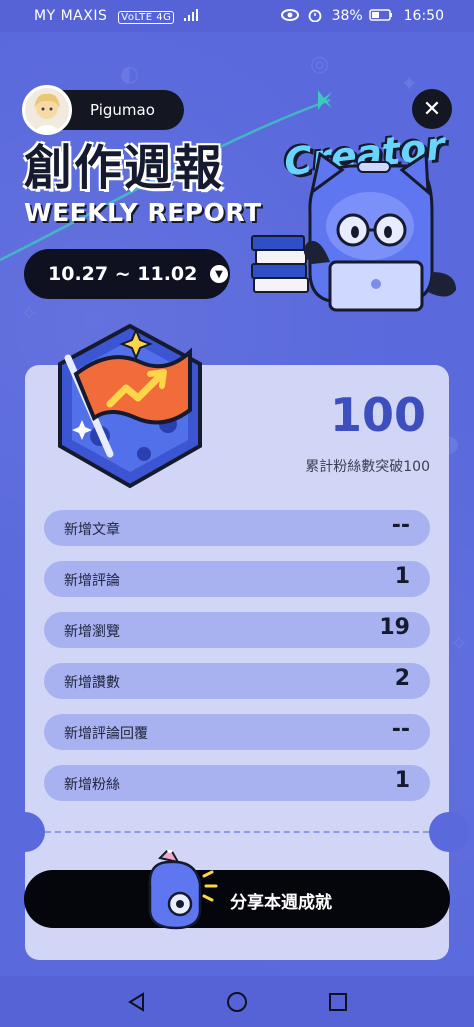  What do you see at coordinates (281, 903) in the screenshot?
I see `share-label: 分享本週成就` at bounding box center [281, 903].